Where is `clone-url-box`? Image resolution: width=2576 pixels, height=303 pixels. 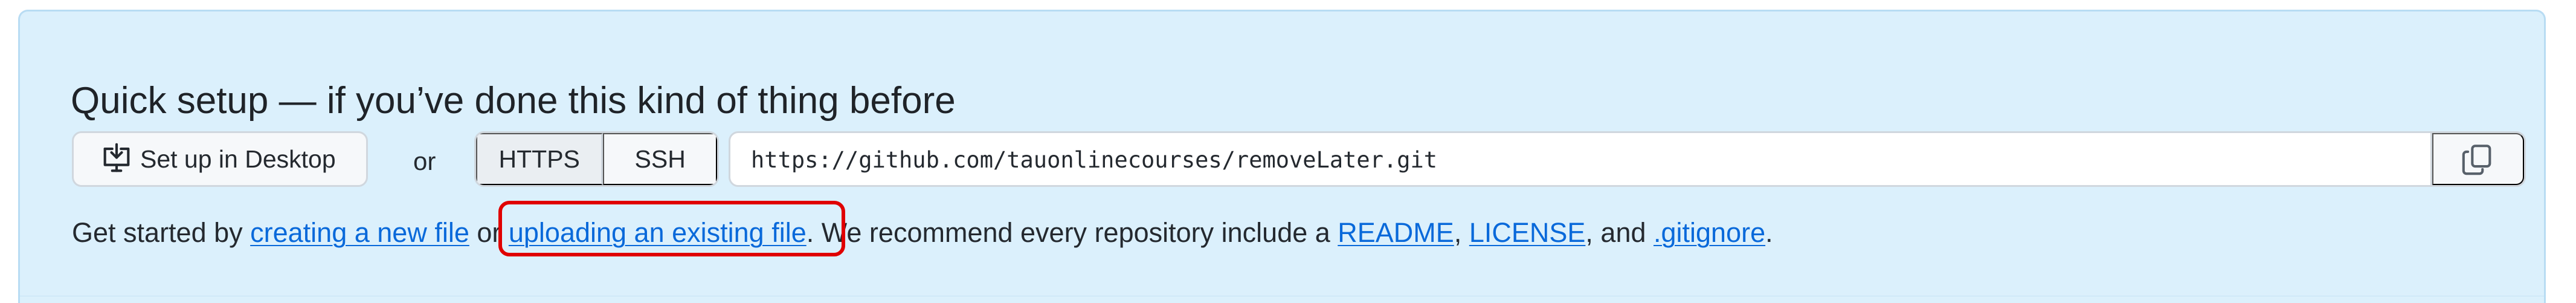 clone-url-box is located at coordinates (1628, 159).